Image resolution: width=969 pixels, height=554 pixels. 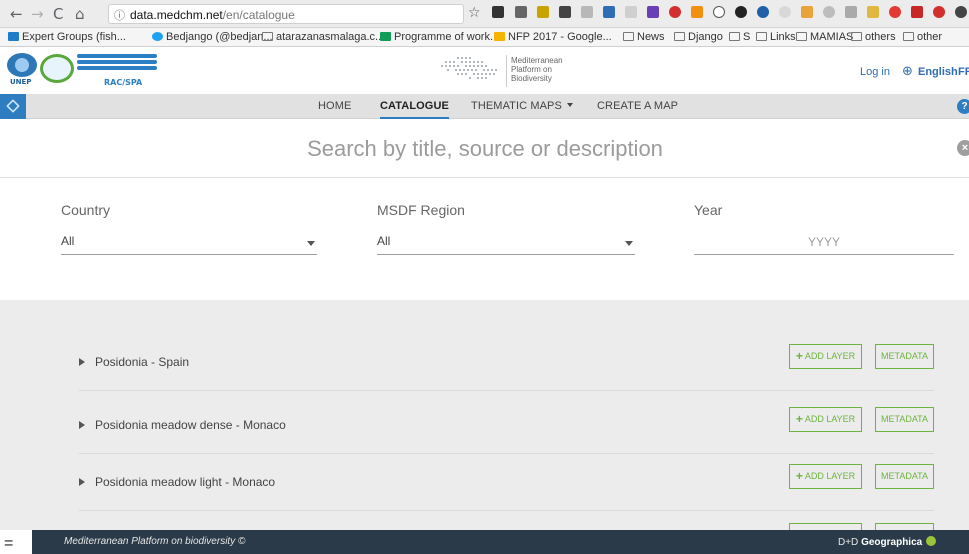 I want to click on bookmark-folder: other, so click(x=922, y=37).